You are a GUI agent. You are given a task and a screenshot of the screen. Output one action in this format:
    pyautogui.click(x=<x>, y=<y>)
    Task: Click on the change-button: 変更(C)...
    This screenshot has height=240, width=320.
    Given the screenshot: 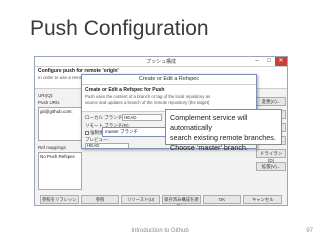 What is the action you would take?
    pyautogui.click(x=271, y=101)
    